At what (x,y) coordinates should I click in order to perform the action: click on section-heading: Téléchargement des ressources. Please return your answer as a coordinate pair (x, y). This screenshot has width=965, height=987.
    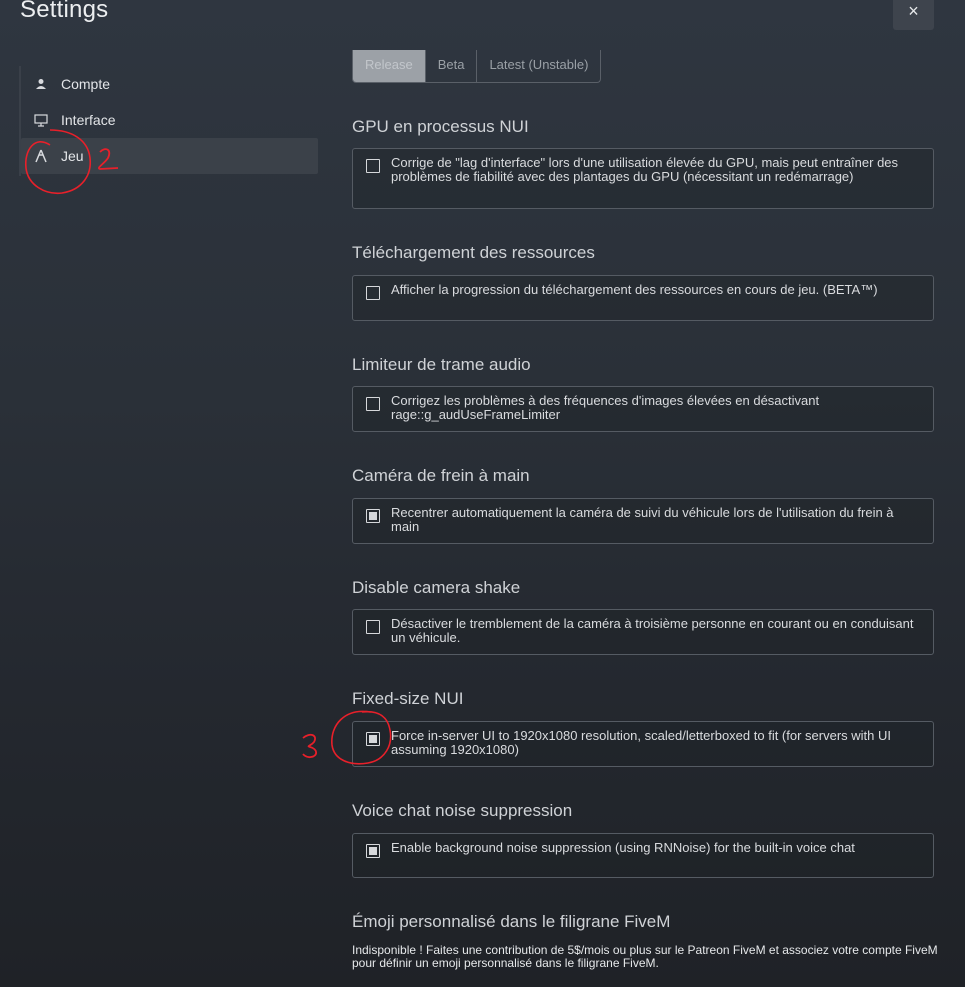
    Looking at the image, I should click on (473, 252).